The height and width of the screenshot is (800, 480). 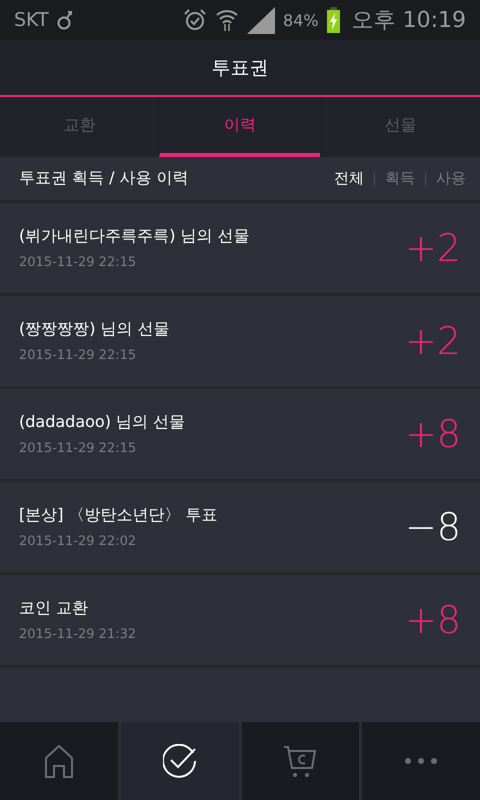 I want to click on alarm-icon, so click(x=195, y=20).